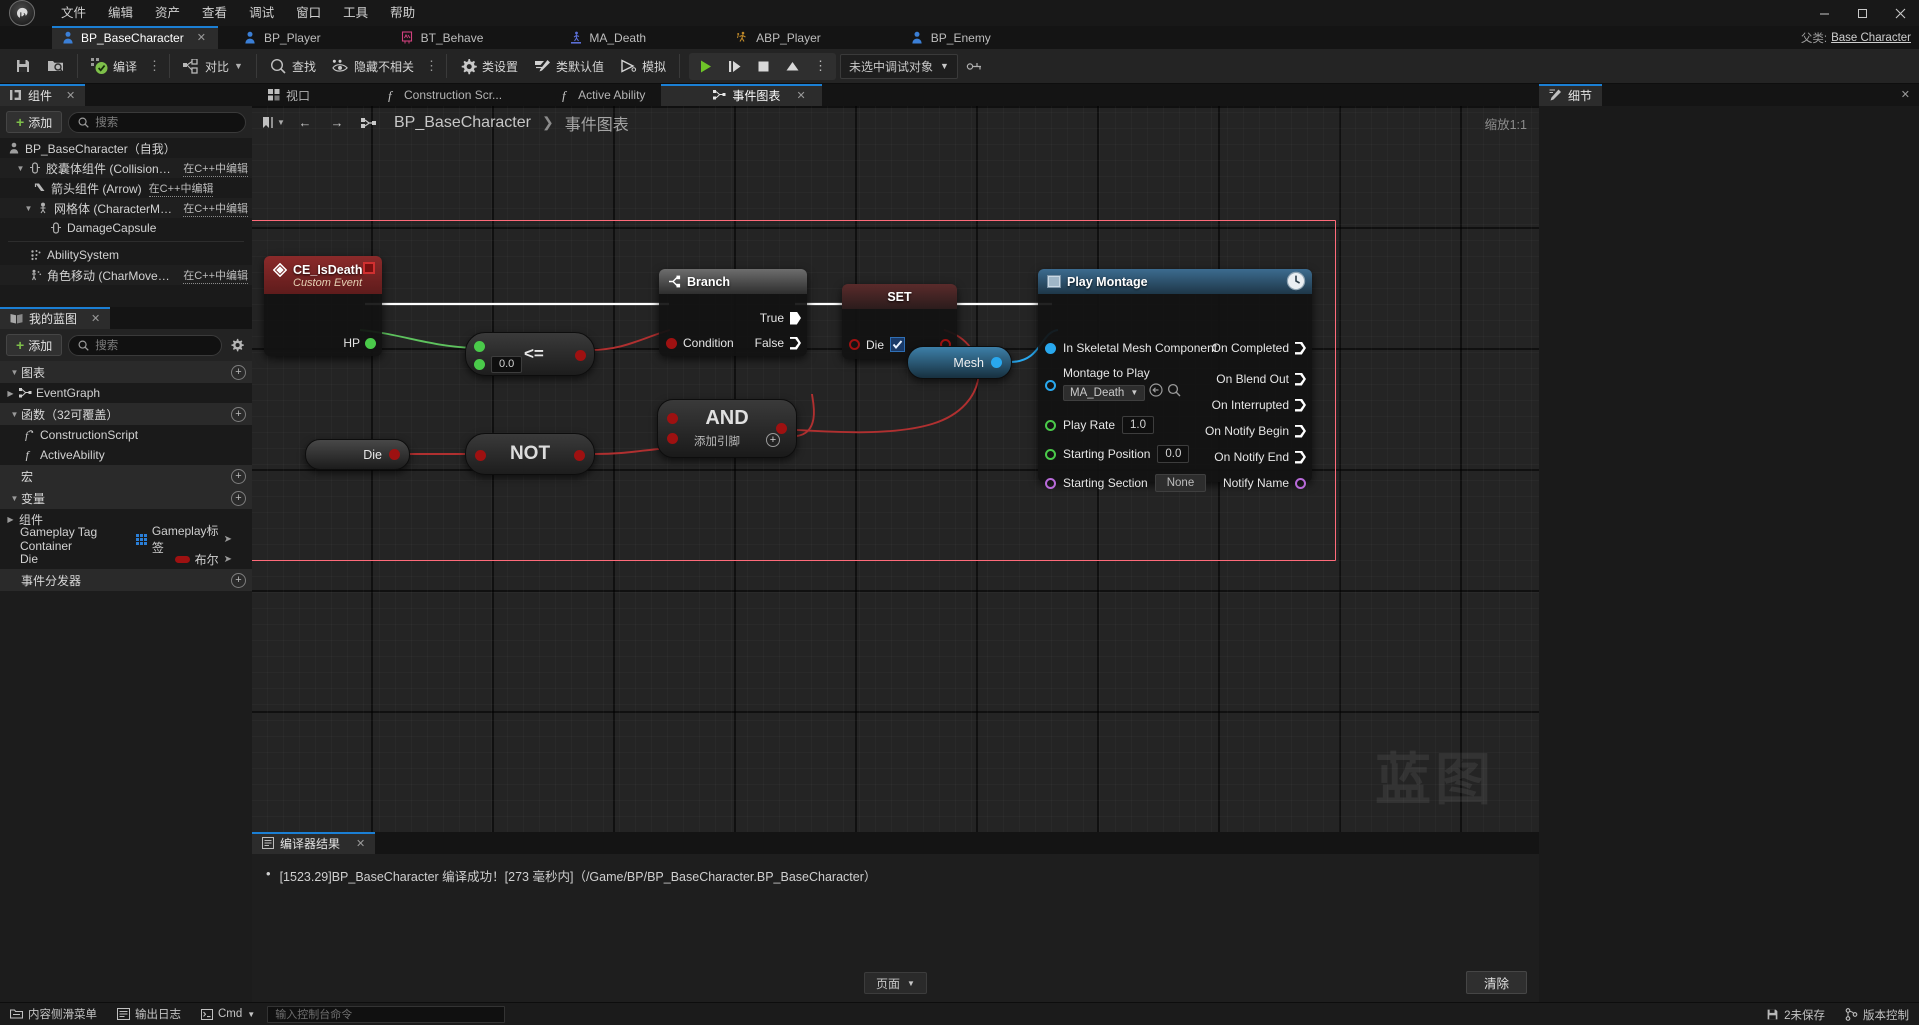 Image resolution: width=1919 pixels, height=1025 pixels. Describe the element at coordinates (305, 123) in the screenshot. I see `graph-back-button: ←` at that location.